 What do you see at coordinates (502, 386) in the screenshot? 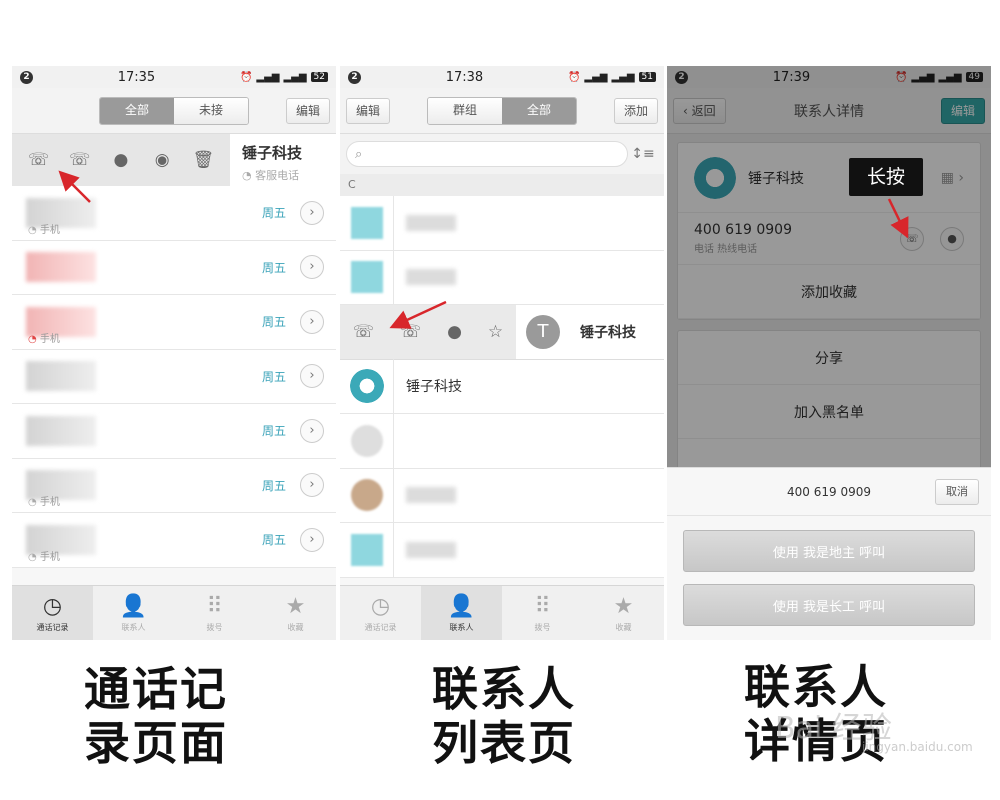
I see `contact-row: 锤子科技` at bounding box center [502, 386].